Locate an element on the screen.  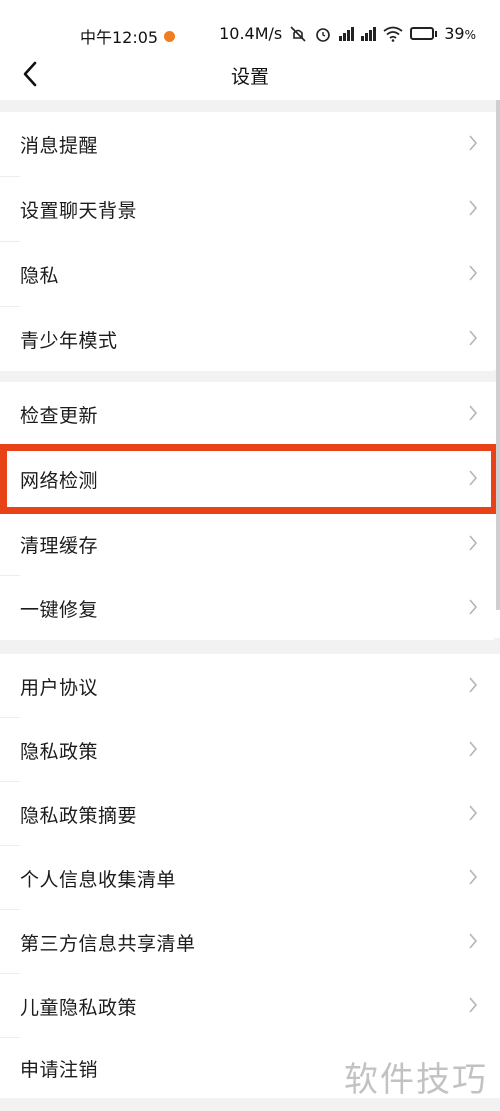
settings-item-label: 青少年模式 is located at coordinates (69, 340).